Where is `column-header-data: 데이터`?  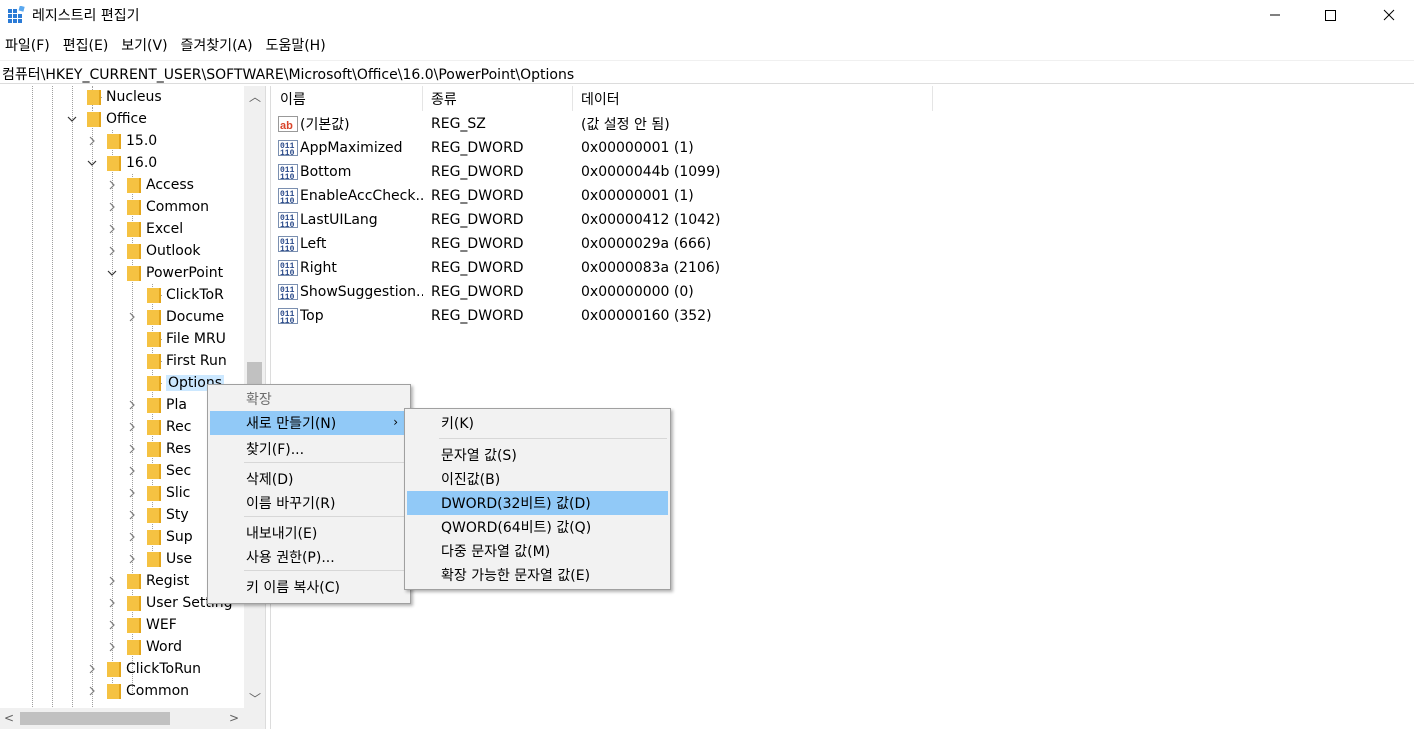 column-header-data: 데이터 is located at coordinates (753, 98).